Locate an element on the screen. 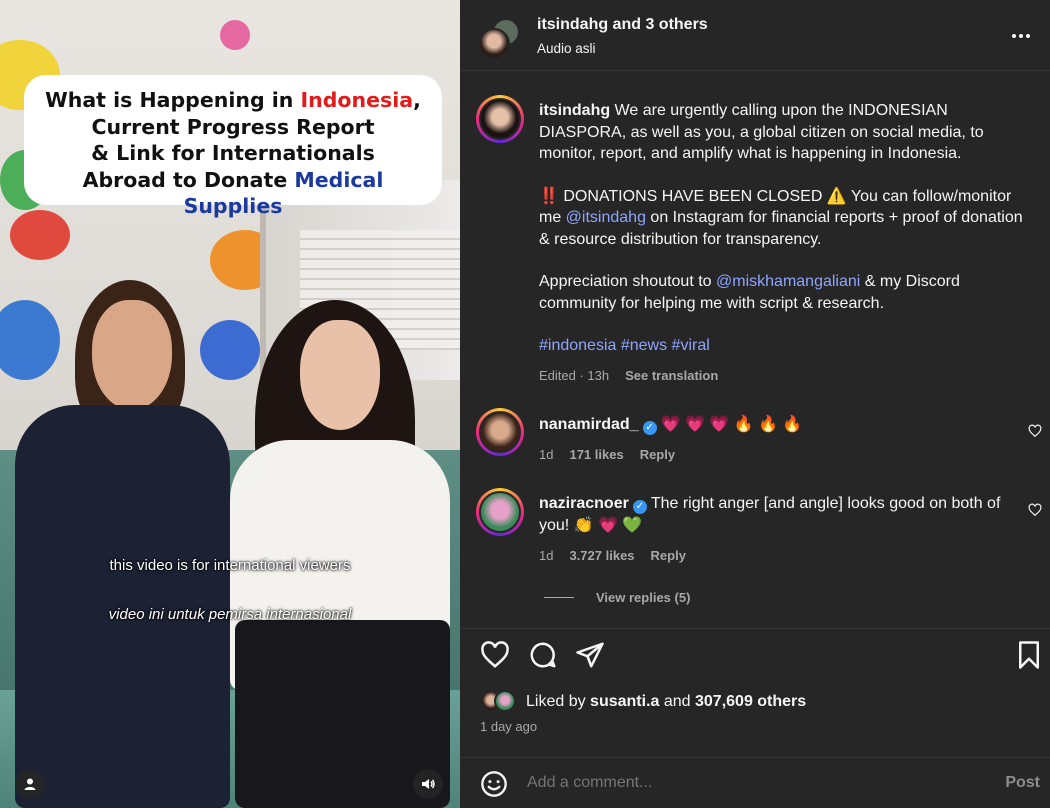  user-icon is located at coordinates (30, 784).